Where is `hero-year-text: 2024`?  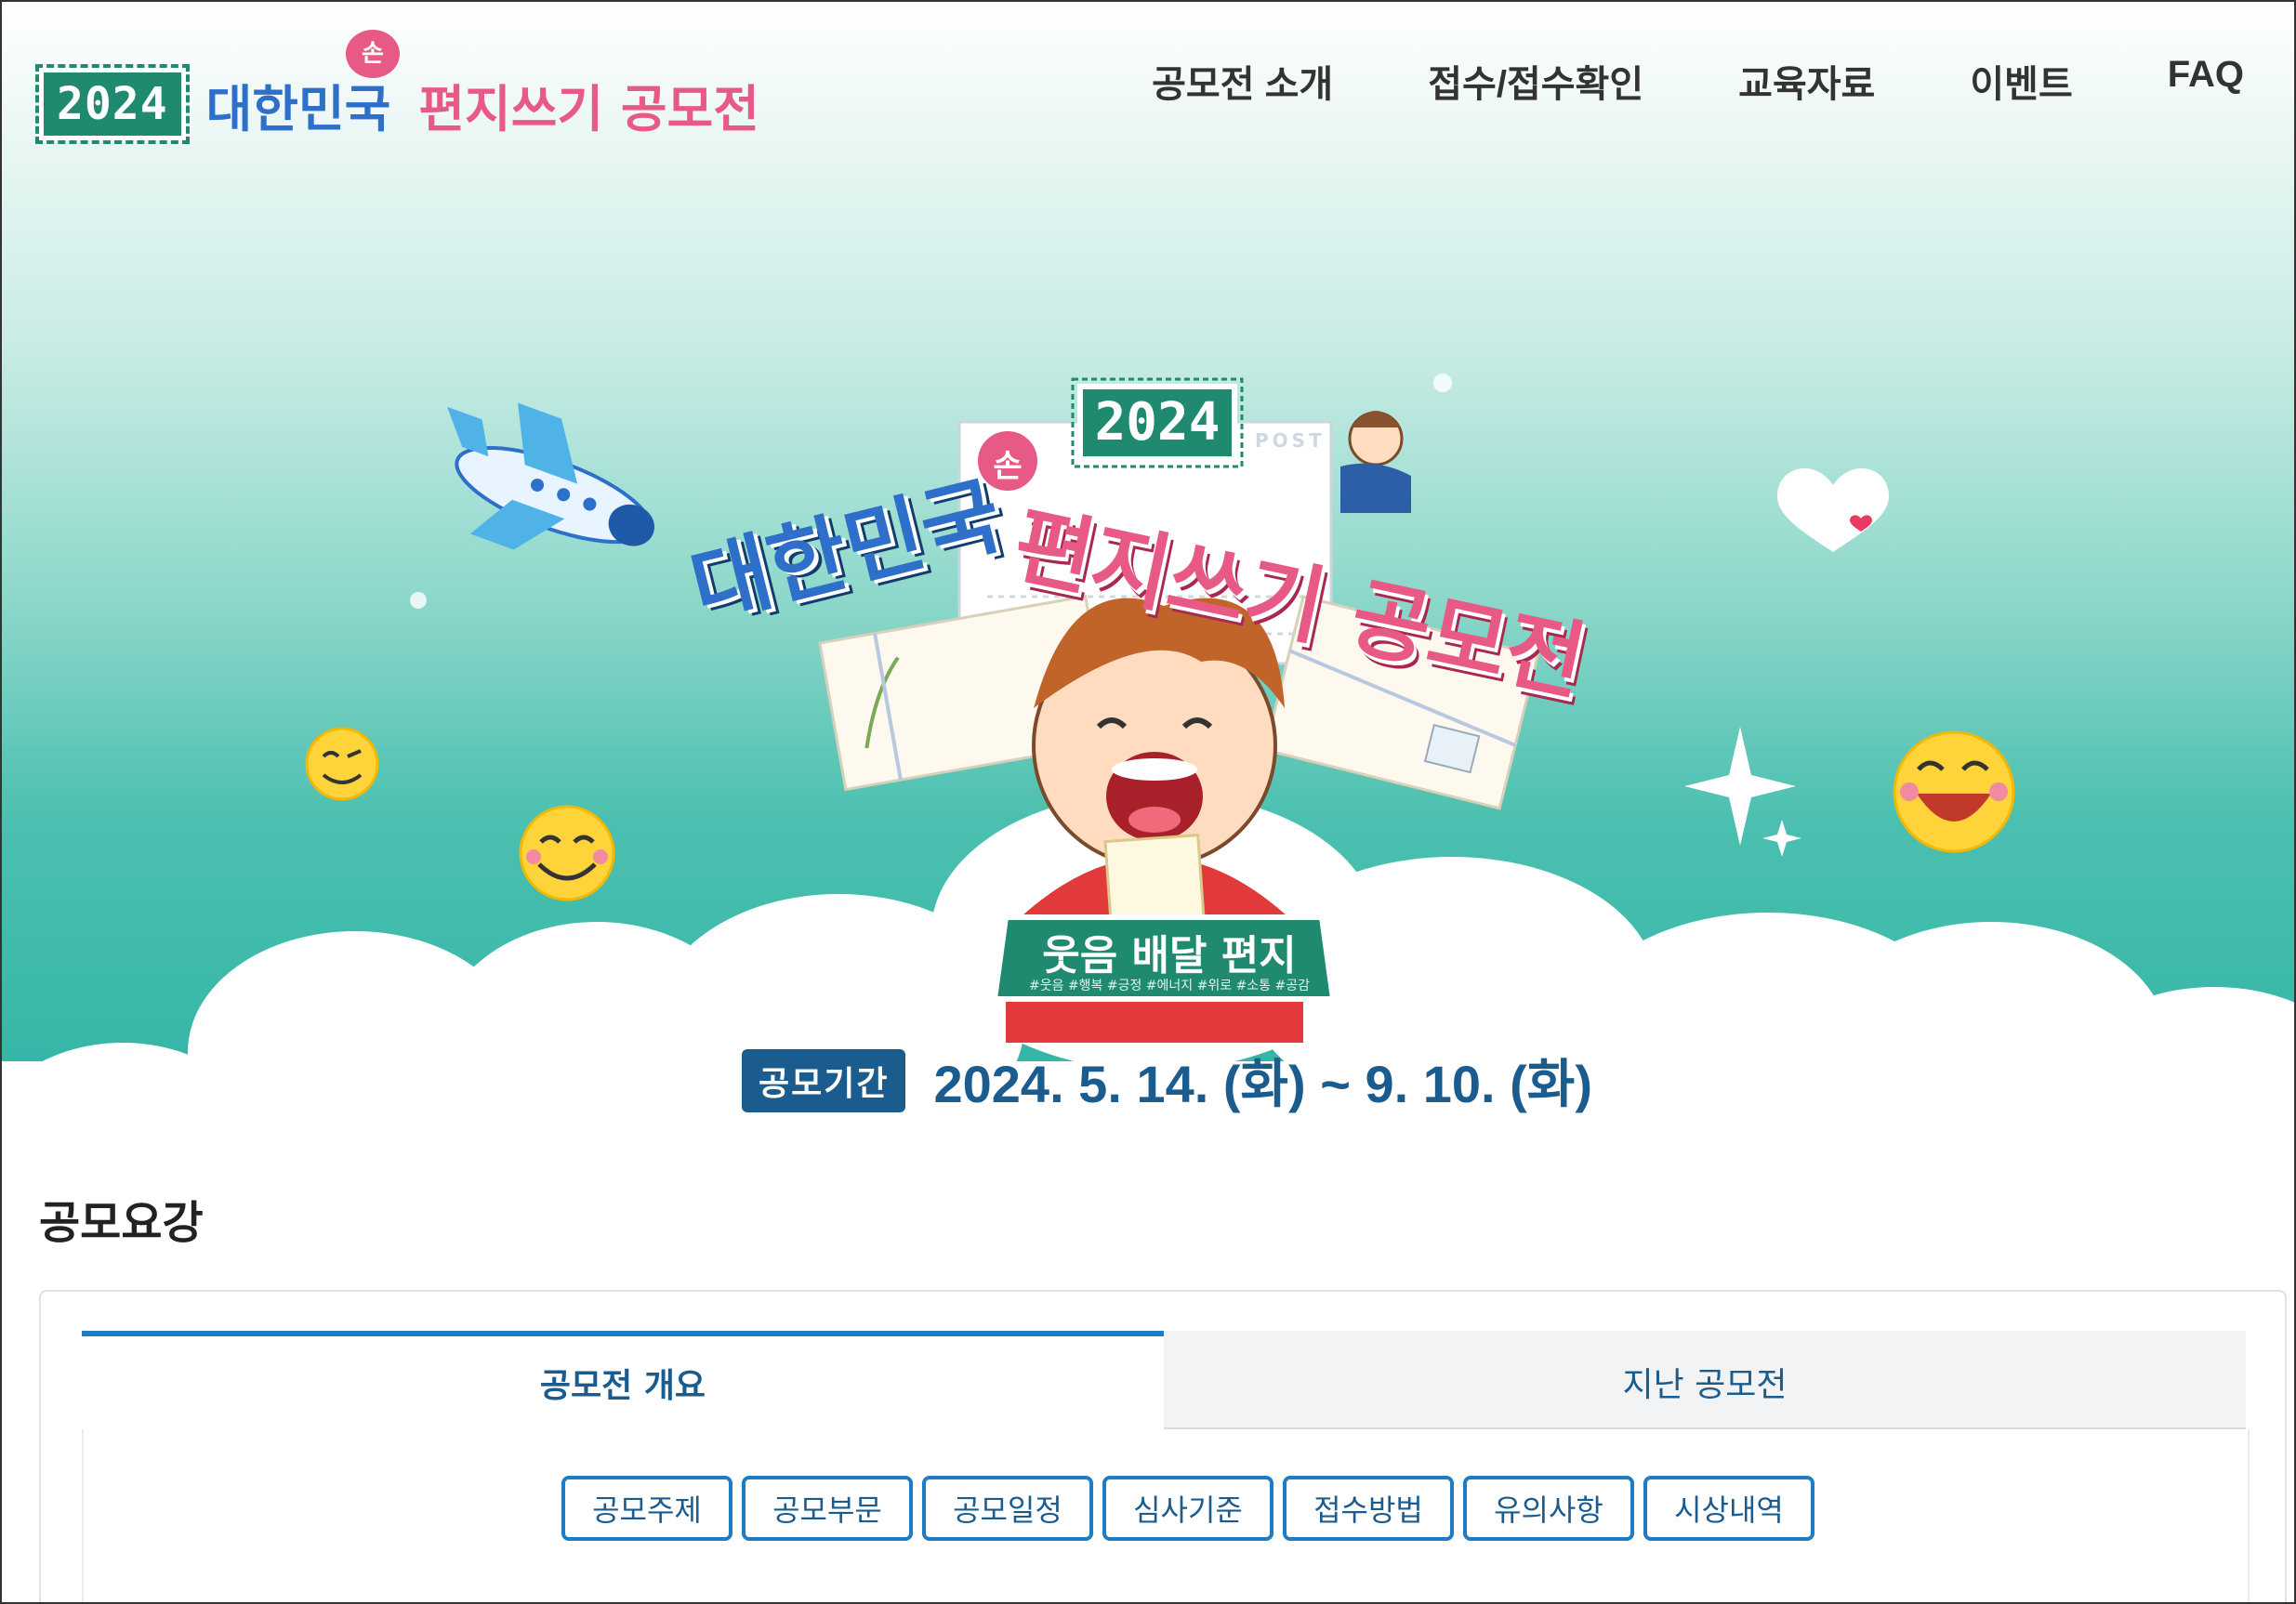 hero-year-text: 2024 is located at coordinates (1157, 422).